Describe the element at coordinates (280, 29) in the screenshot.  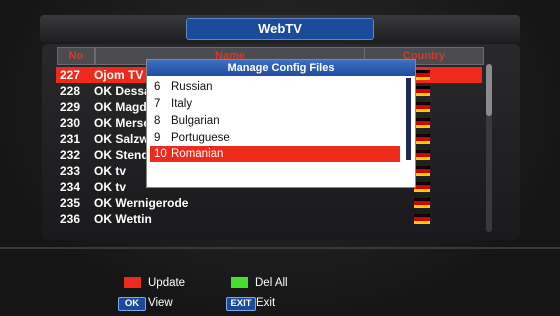
I see `page-title: WebTV` at that location.